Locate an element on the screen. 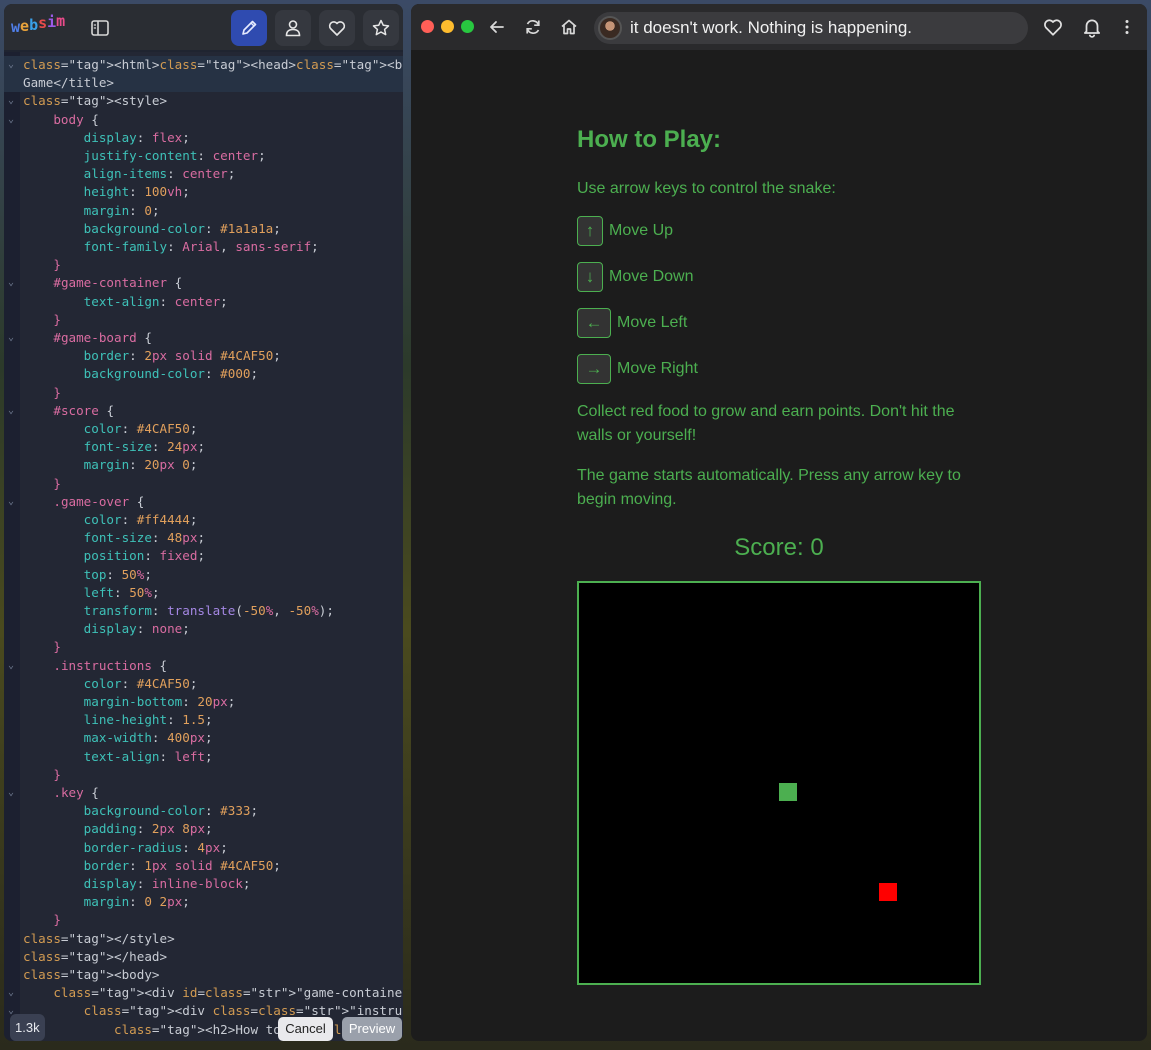 Image resolution: width=1151 pixels, height=1050 pixels. more-options-icon is located at coordinates (1127, 27).